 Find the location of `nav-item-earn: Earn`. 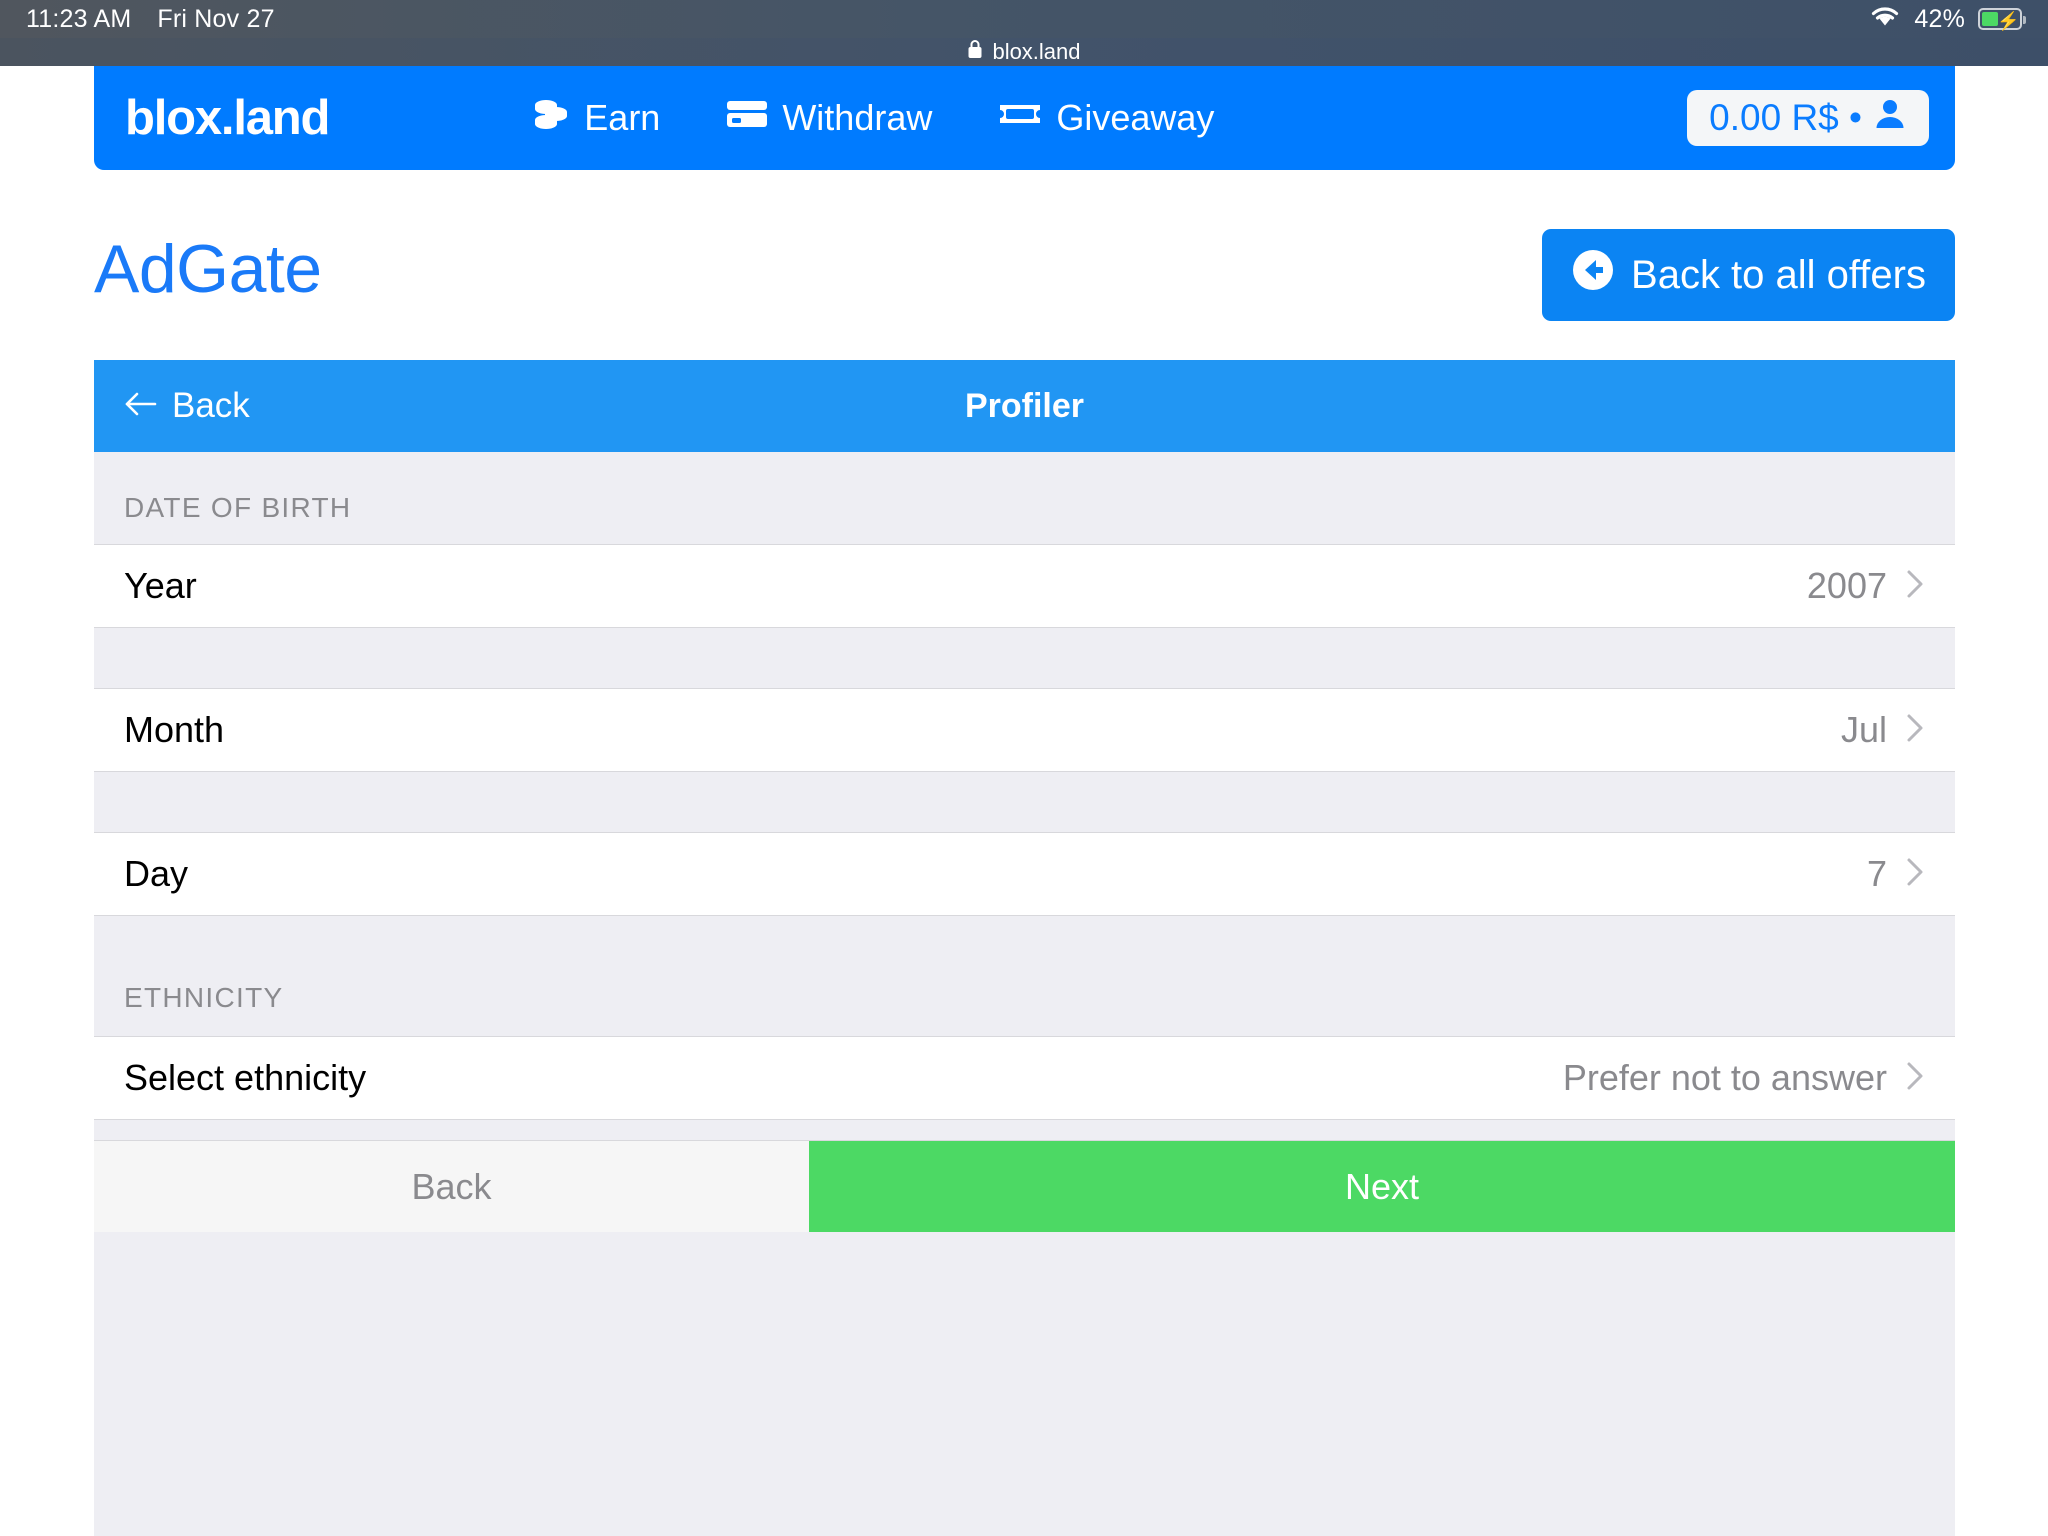

nav-item-earn: Earn is located at coordinates (596, 118).